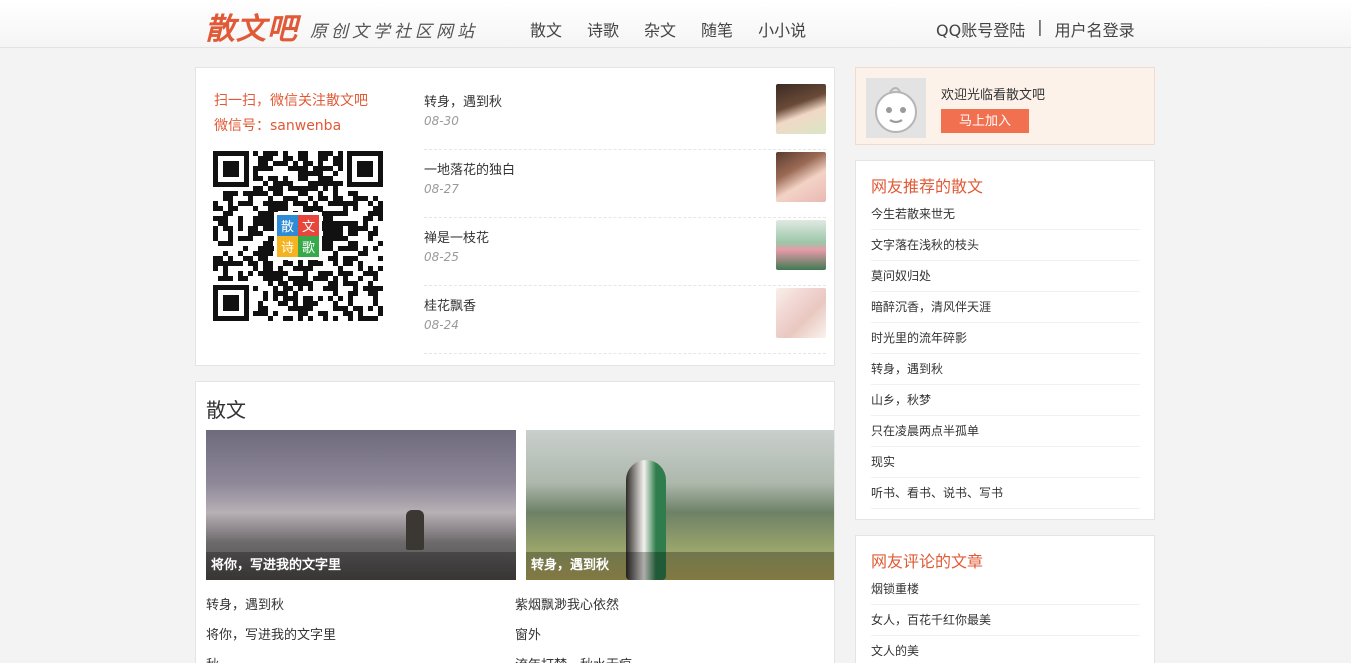 Image resolution: width=1351 pixels, height=663 pixels. I want to click on nav-item-prose: 散文, so click(546, 29).